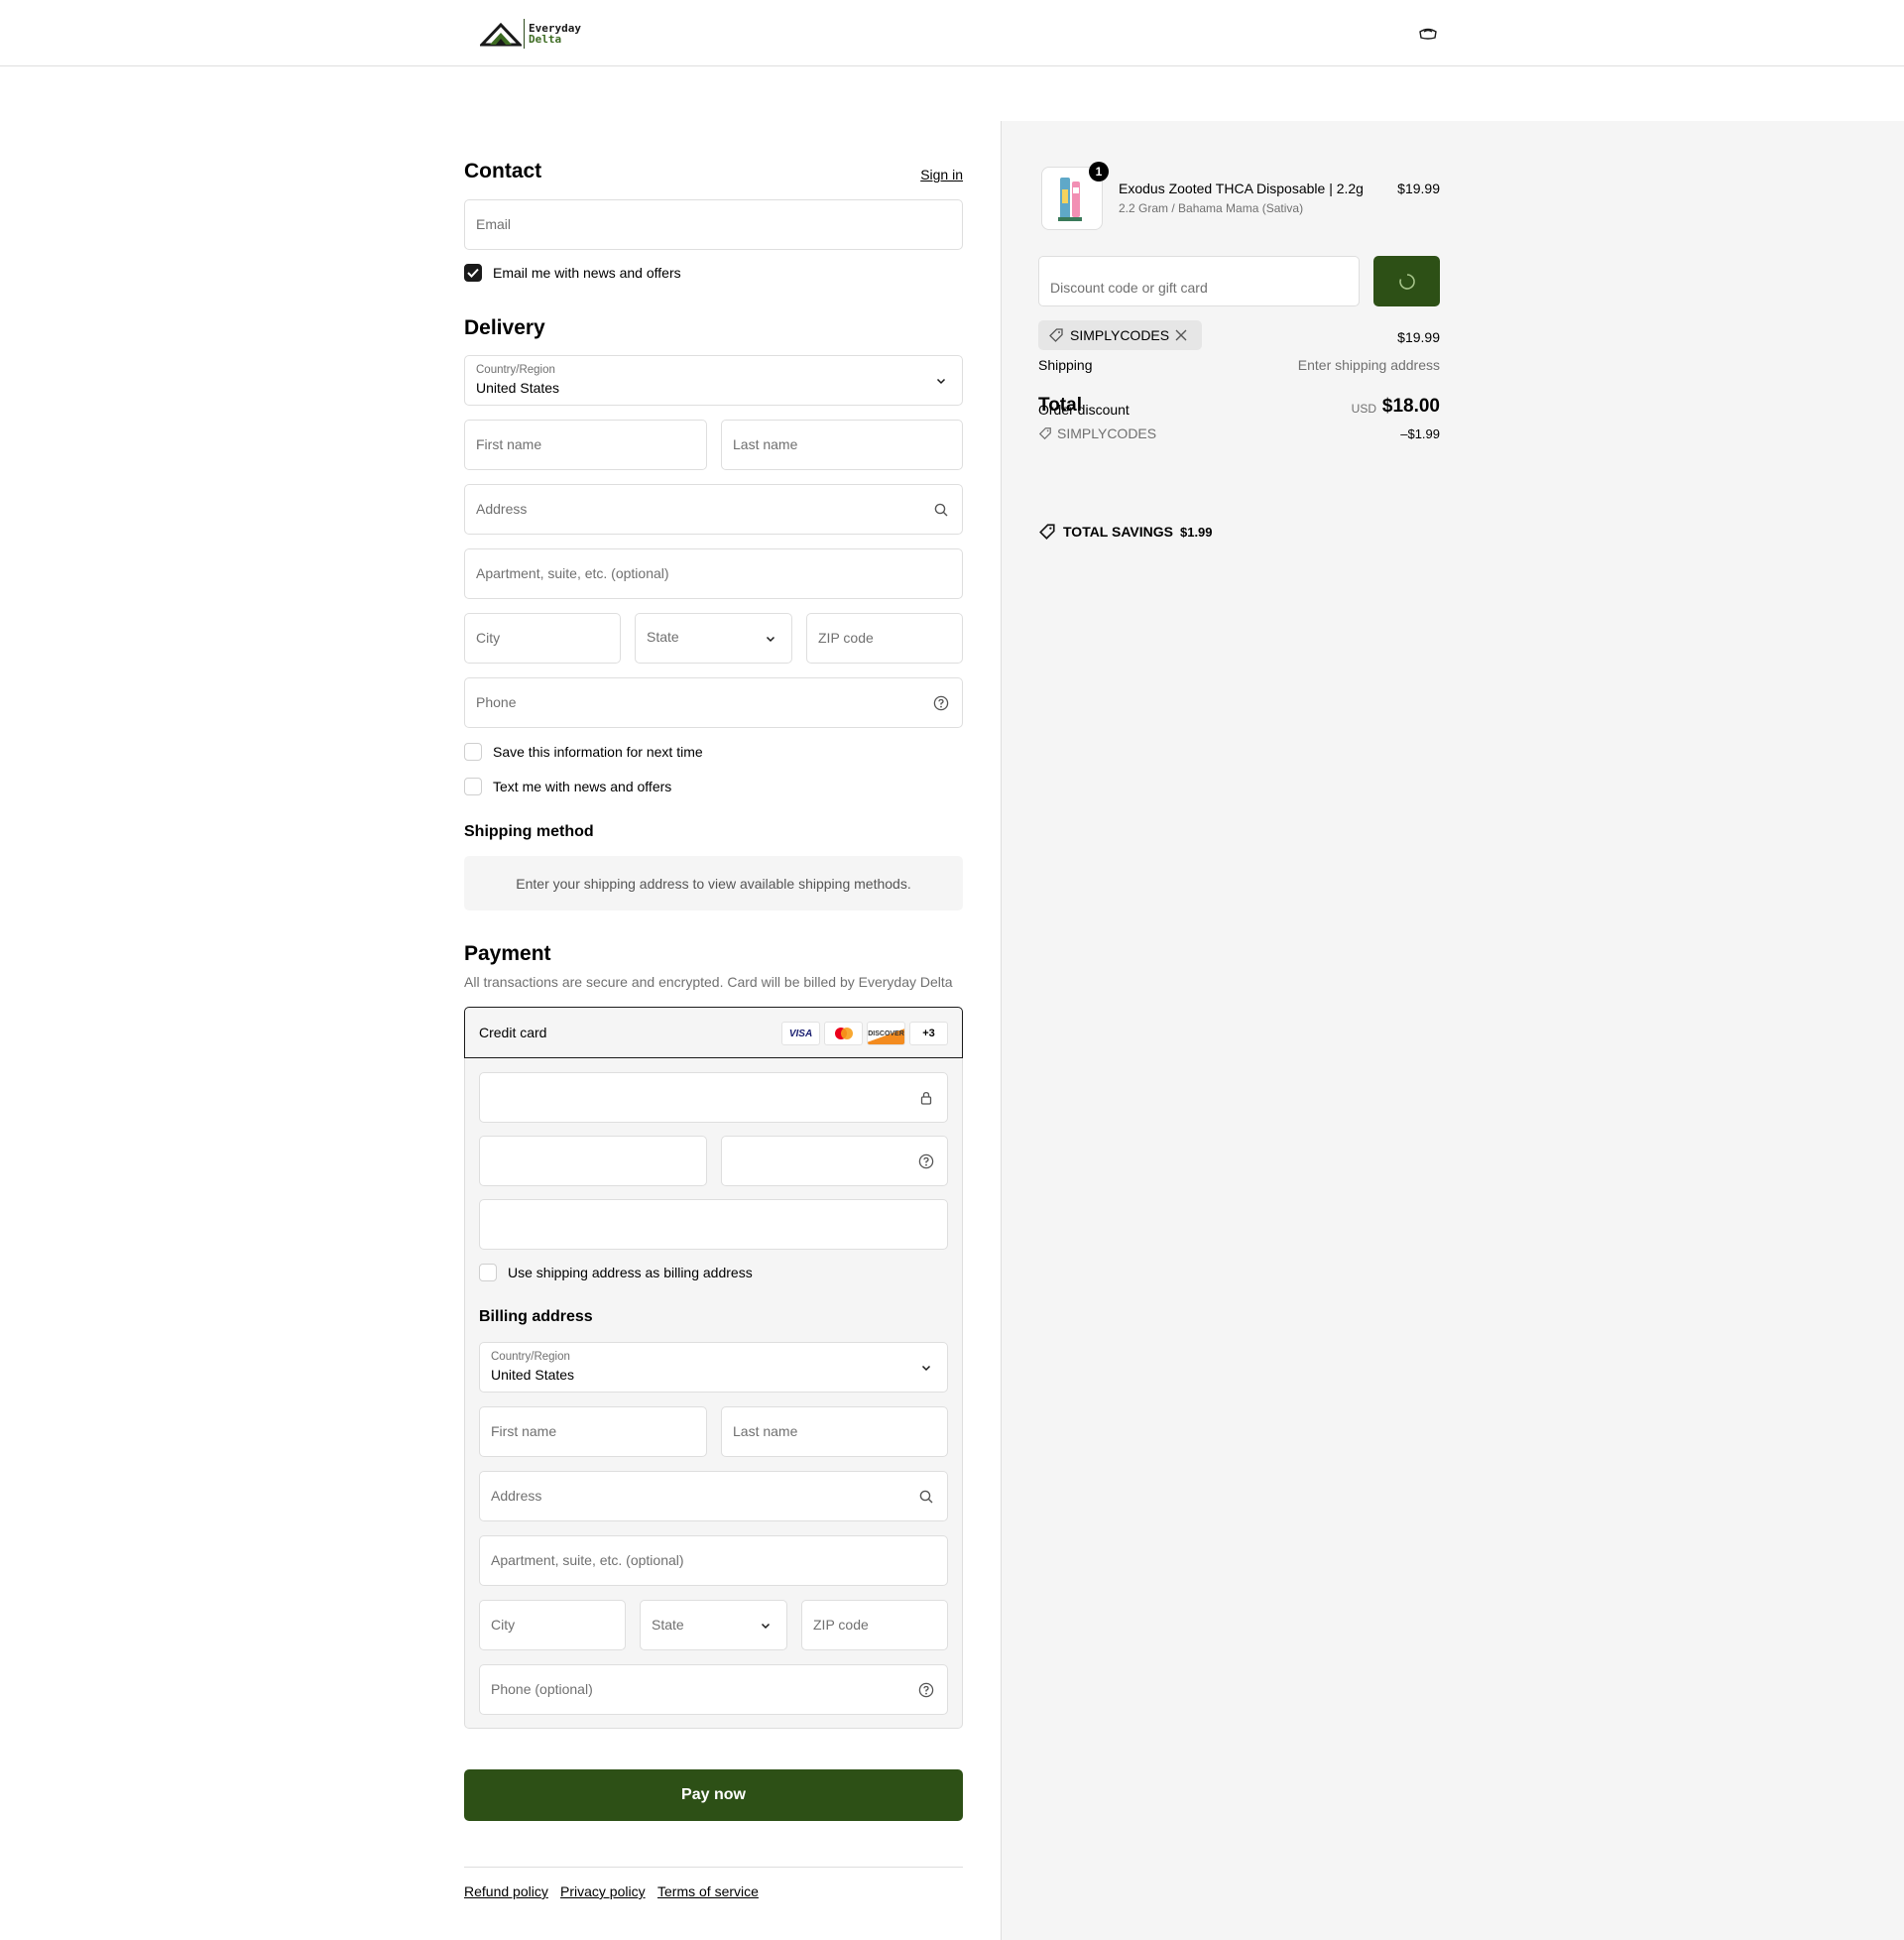 The width and height of the screenshot is (1904, 1940). I want to click on discount-code-field: Discount code or gift card, so click(1199, 281).